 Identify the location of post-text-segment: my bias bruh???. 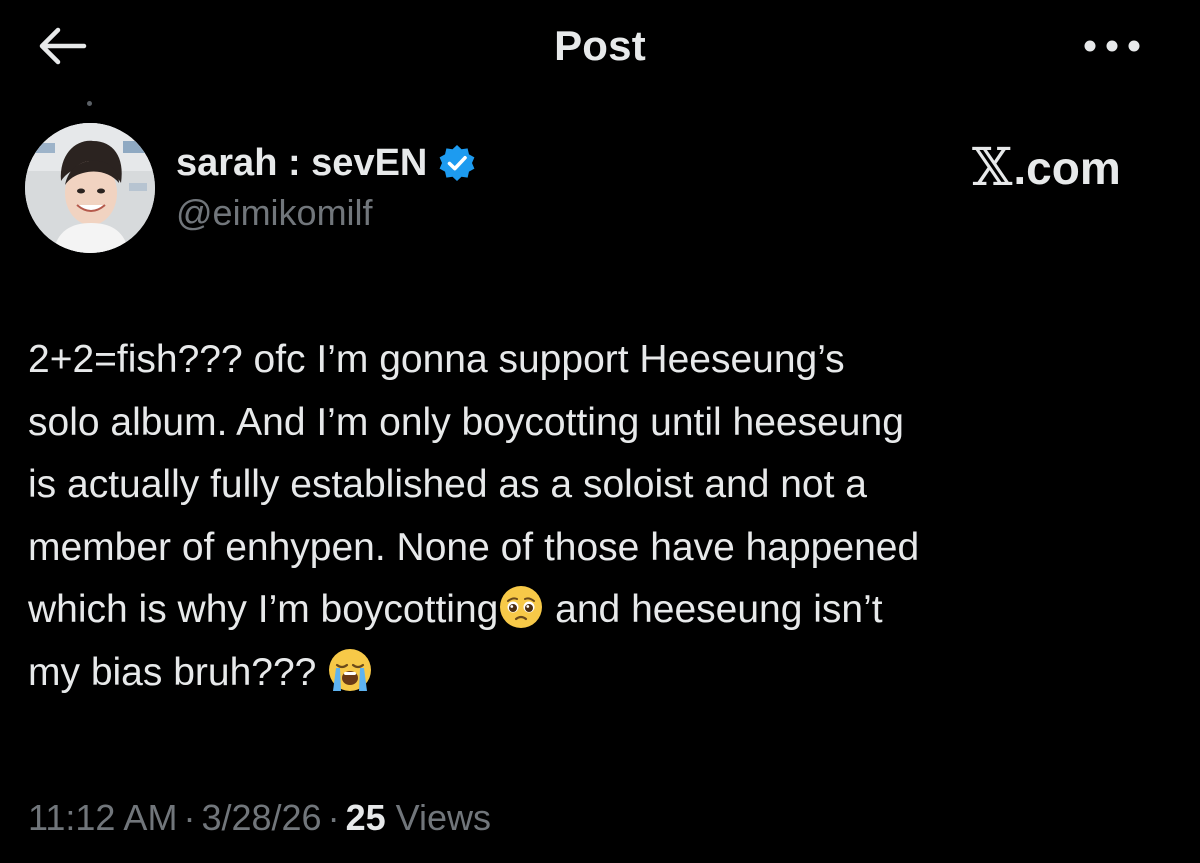
(172, 672).